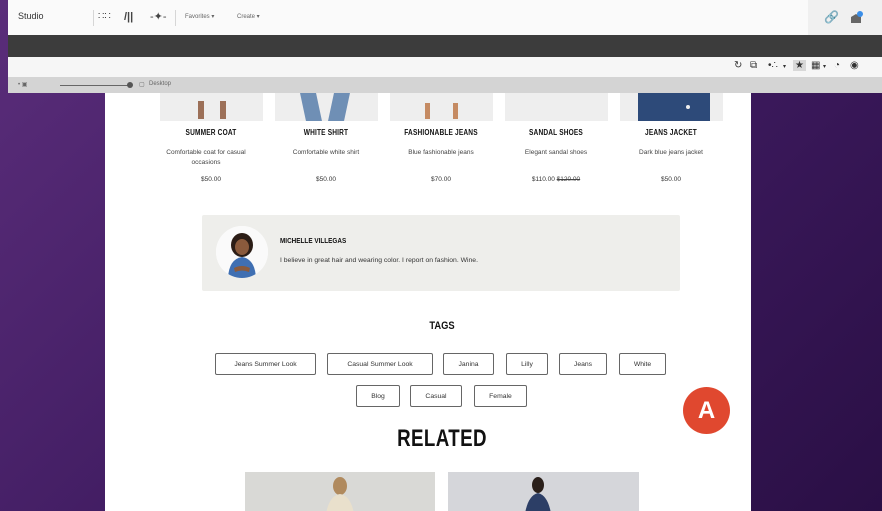  What do you see at coordinates (95, 85) in the screenshot?
I see `zoom-slider-track` at bounding box center [95, 85].